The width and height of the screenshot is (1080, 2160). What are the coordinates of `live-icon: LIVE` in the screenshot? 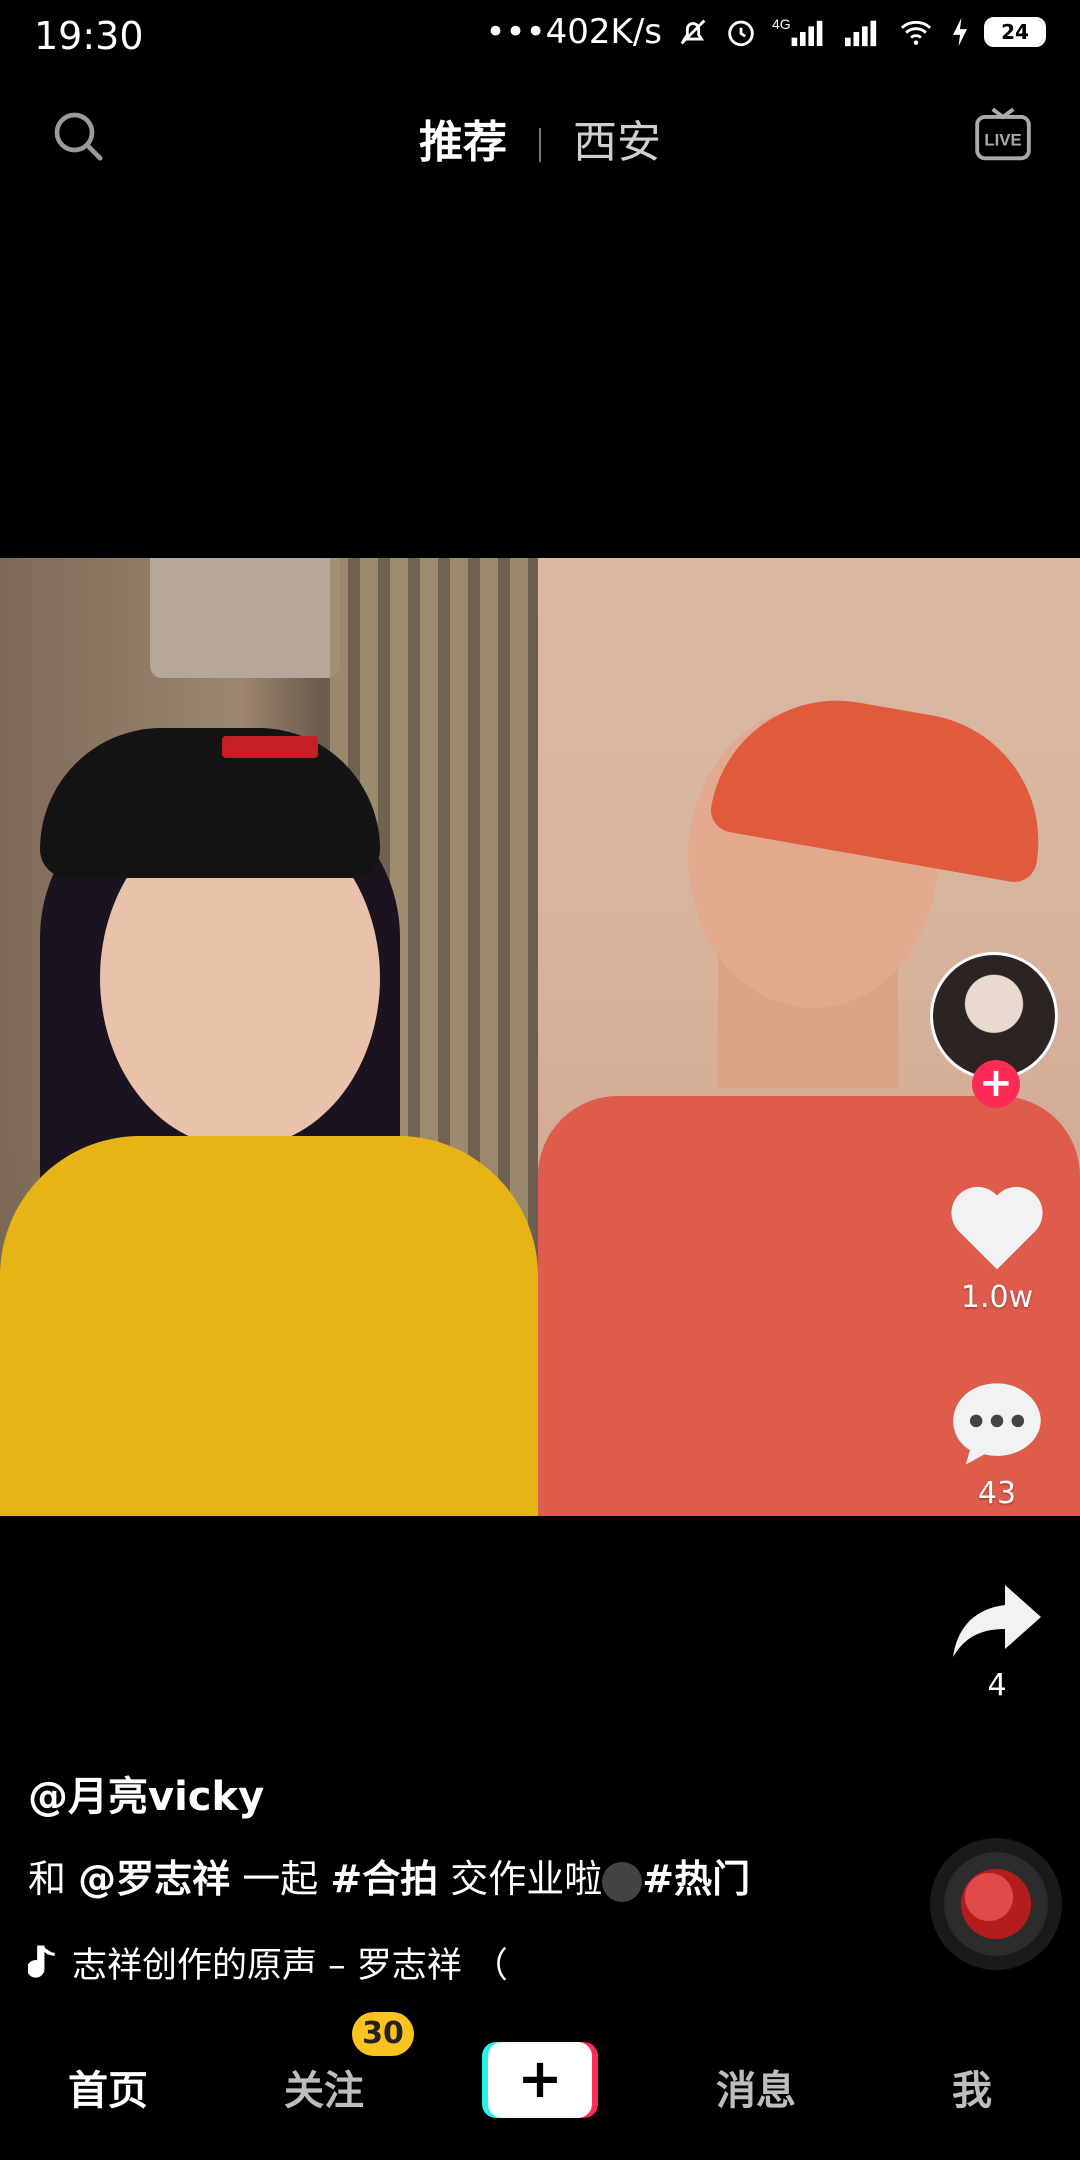 It's located at (1003, 135).